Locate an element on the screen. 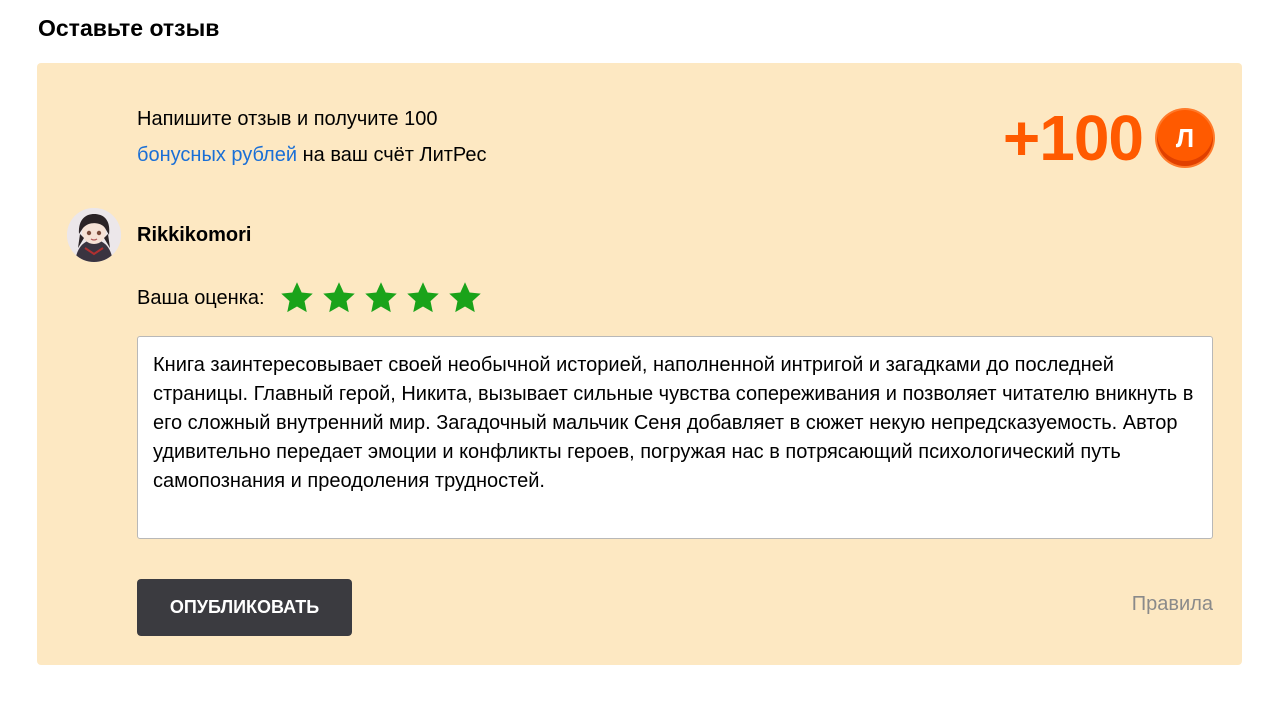 The image size is (1280, 726). litres-coin-icon: Л is located at coordinates (1185, 138).